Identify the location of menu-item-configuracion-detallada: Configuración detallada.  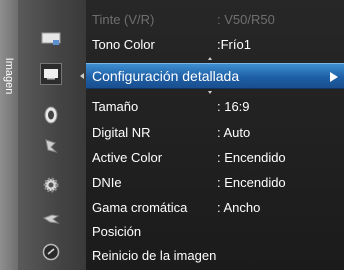
(215, 76).